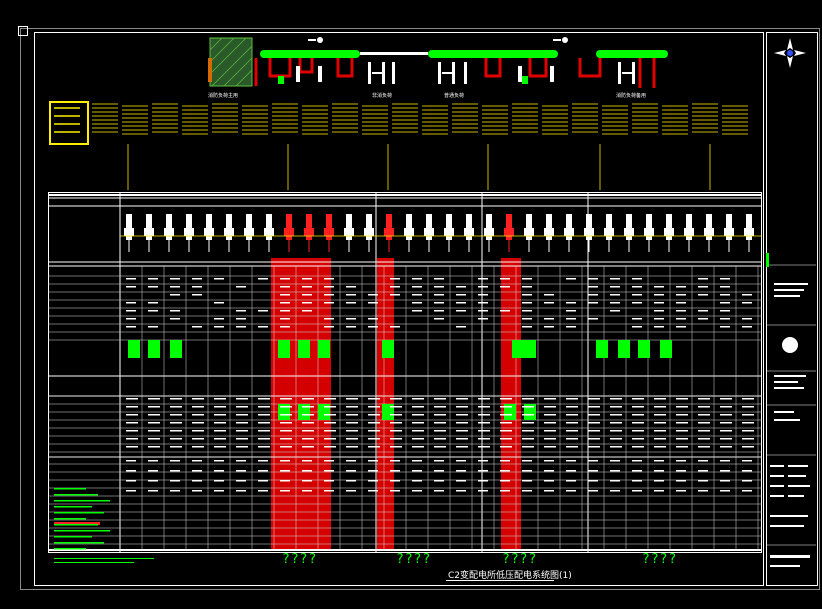  Describe the element at coordinates (223, 95) in the screenshot. I see `caption-fire-main: 消防负荷主用` at that location.